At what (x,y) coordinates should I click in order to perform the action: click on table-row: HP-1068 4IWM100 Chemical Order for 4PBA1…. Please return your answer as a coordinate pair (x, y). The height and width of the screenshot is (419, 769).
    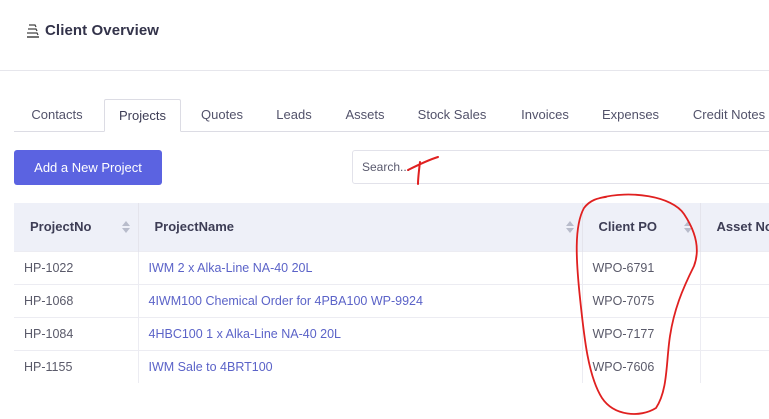
    Looking at the image, I should click on (391, 300).